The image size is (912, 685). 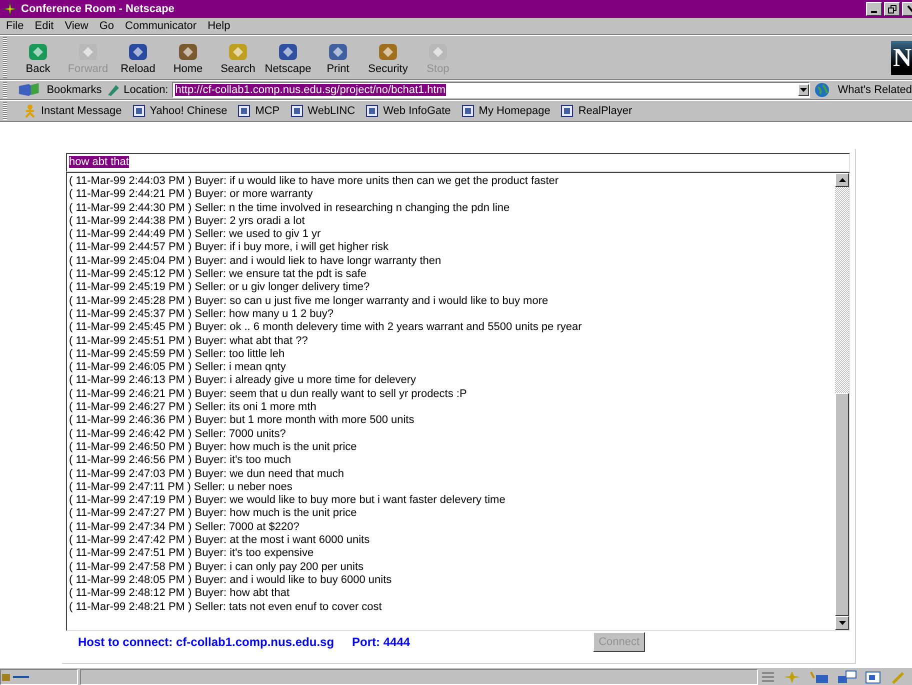 What do you see at coordinates (290, 208) in the screenshot?
I see `chat-message: ( 11-Mar-99 2:44:30 PM ) Seller: n the time involved in researching n changing the pdn line` at bounding box center [290, 208].